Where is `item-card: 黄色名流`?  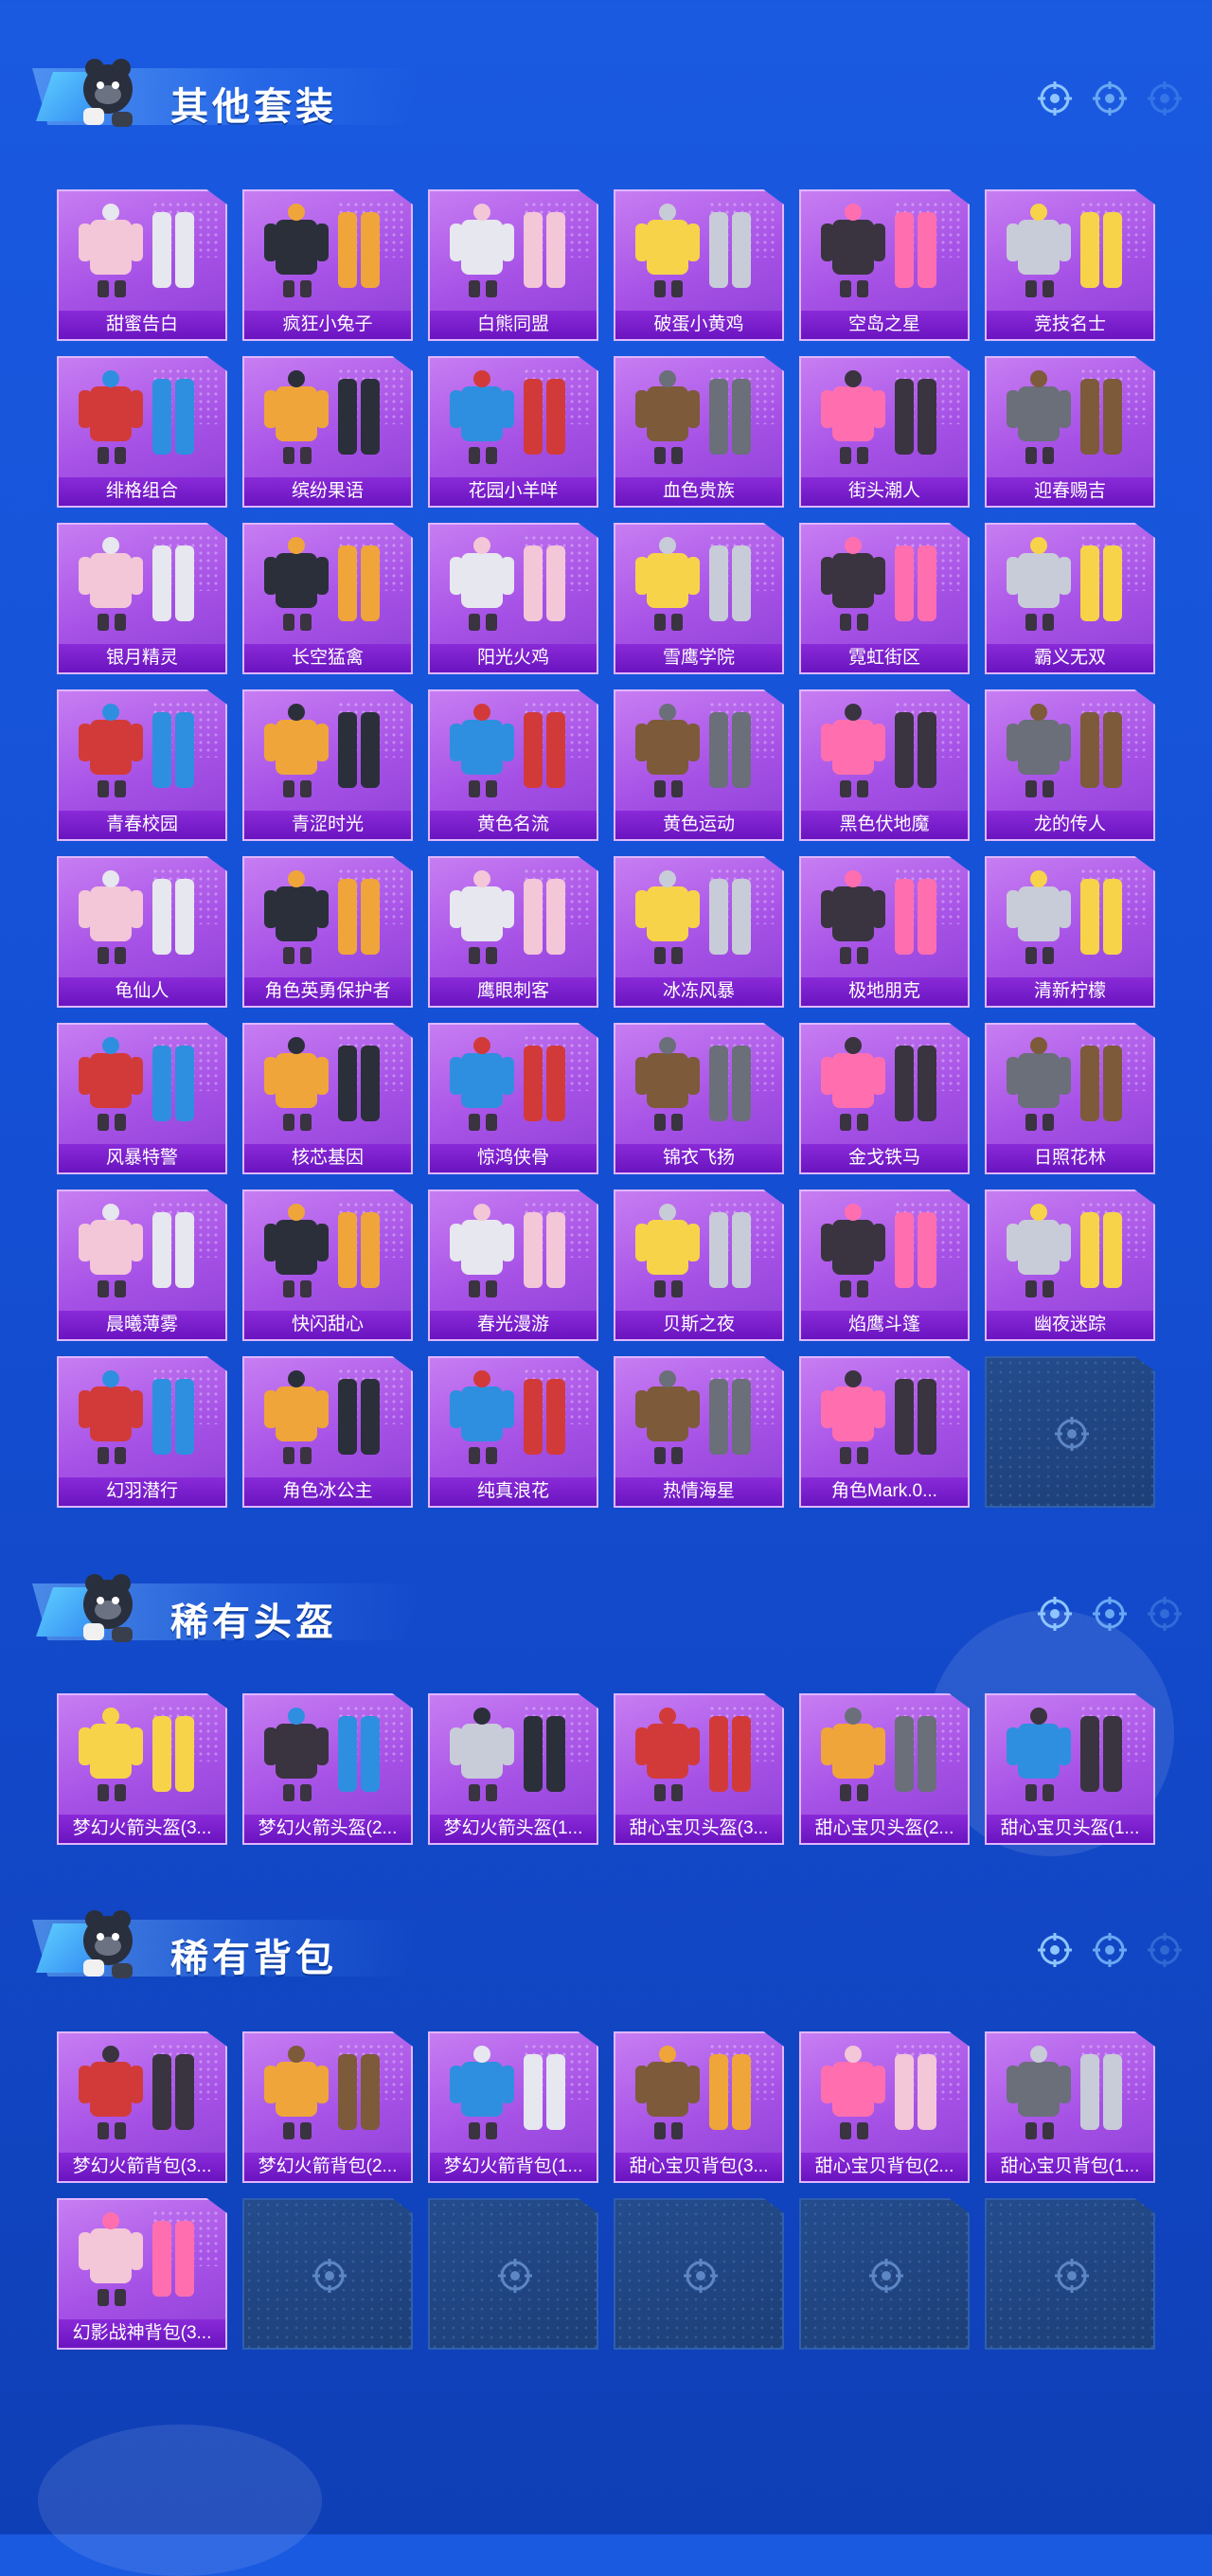
item-card: 黄色名流 is located at coordinates (513, 765).